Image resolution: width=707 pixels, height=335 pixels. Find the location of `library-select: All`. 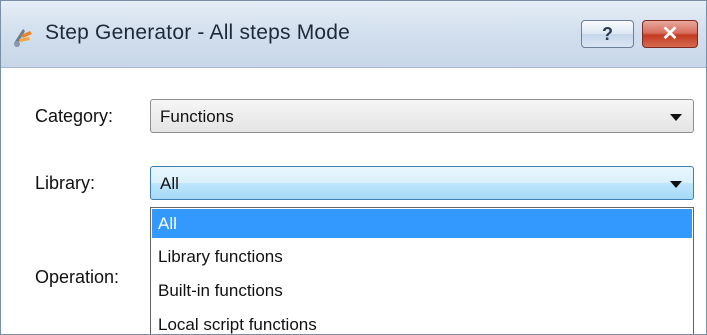

library-select: All is located at coordinates (422, 183).